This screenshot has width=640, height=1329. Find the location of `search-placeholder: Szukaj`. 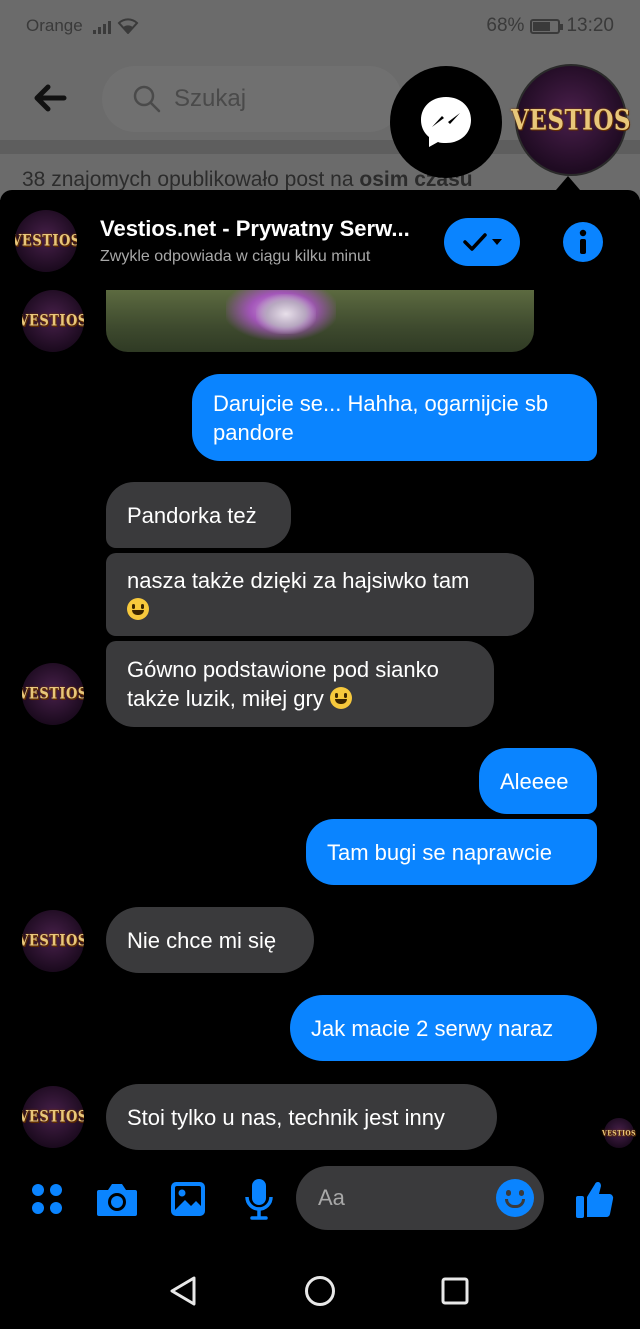

search-placeholder: Szukaj is located at coordinates (210, 98).